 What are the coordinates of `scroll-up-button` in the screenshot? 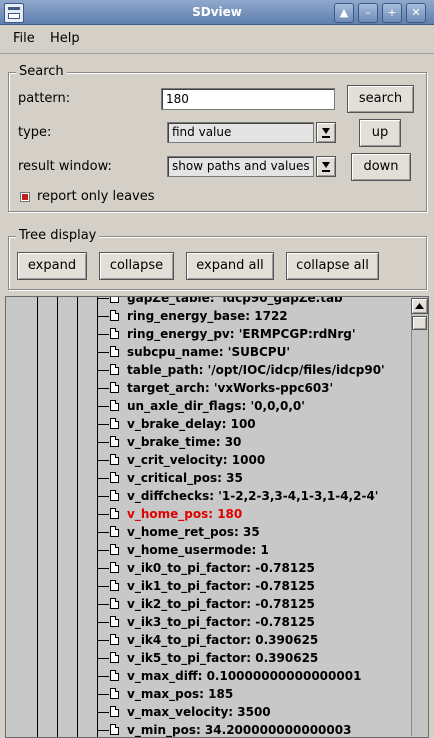 It's located at (419, 306).